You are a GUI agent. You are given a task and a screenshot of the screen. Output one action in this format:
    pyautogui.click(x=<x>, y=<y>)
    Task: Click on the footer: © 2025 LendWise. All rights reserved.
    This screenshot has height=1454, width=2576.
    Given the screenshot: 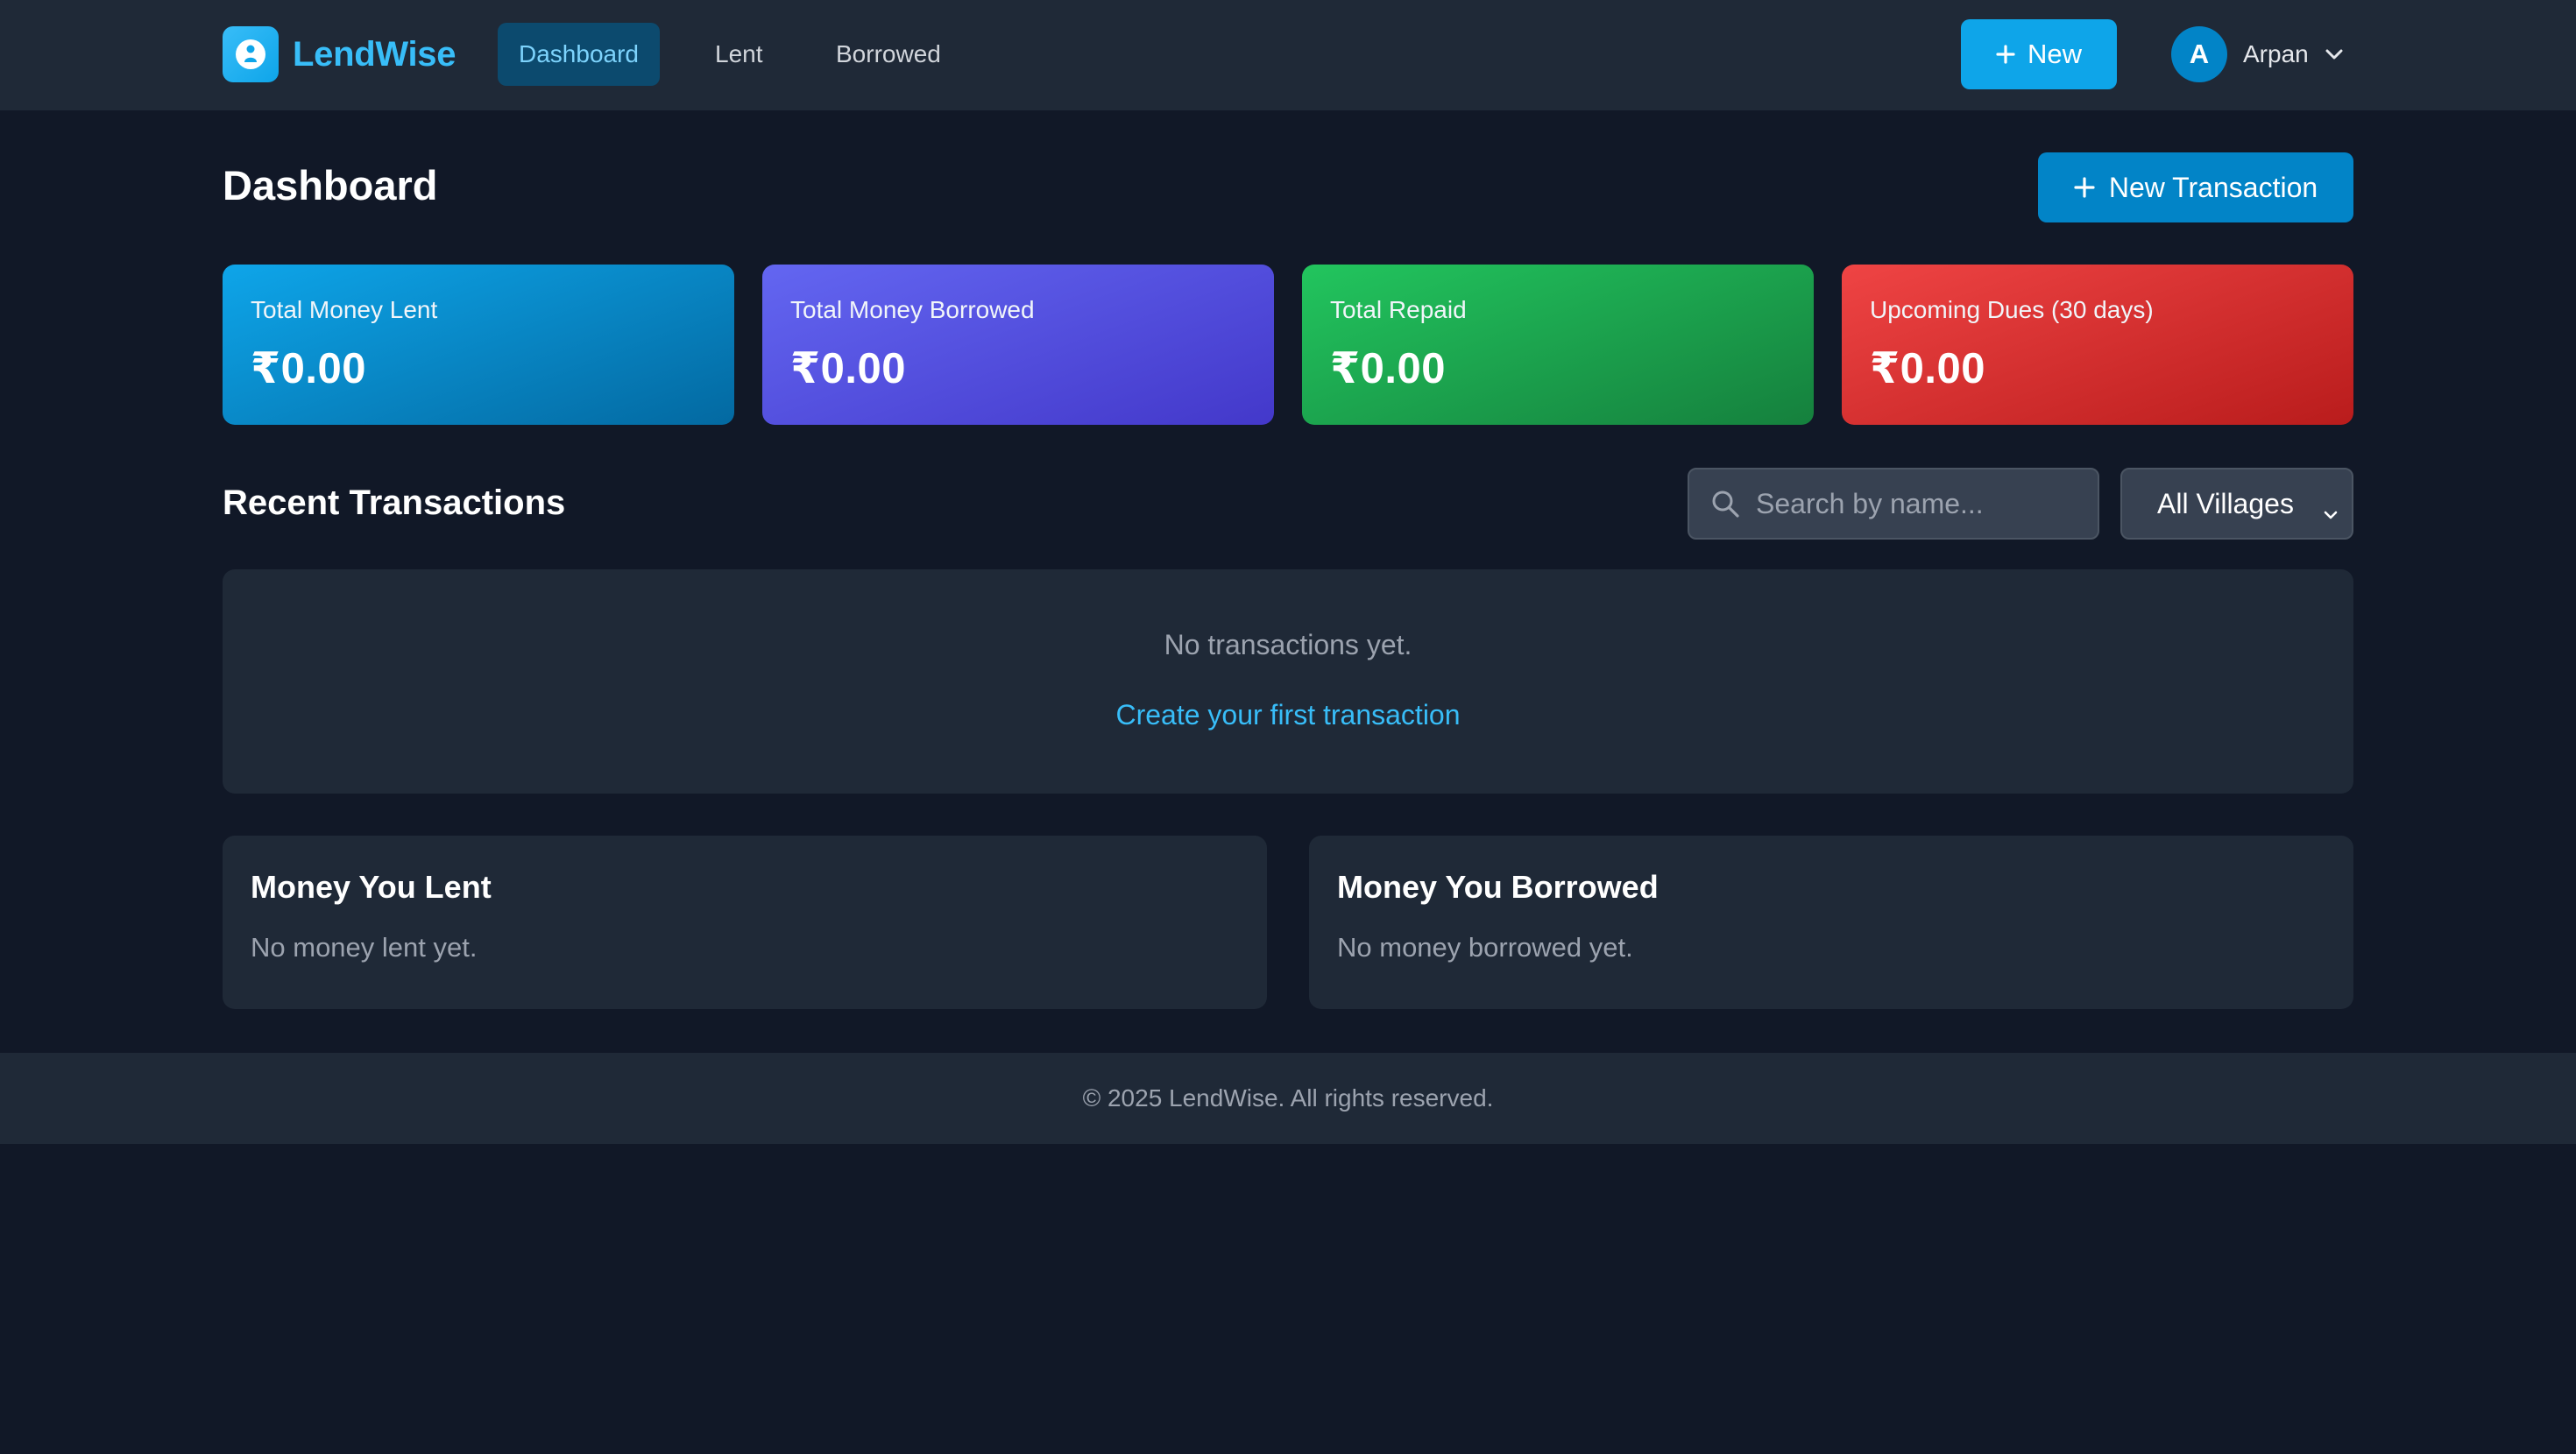 What is the action you would take?
    pyautogui.click(x=1288, y=1098)
    